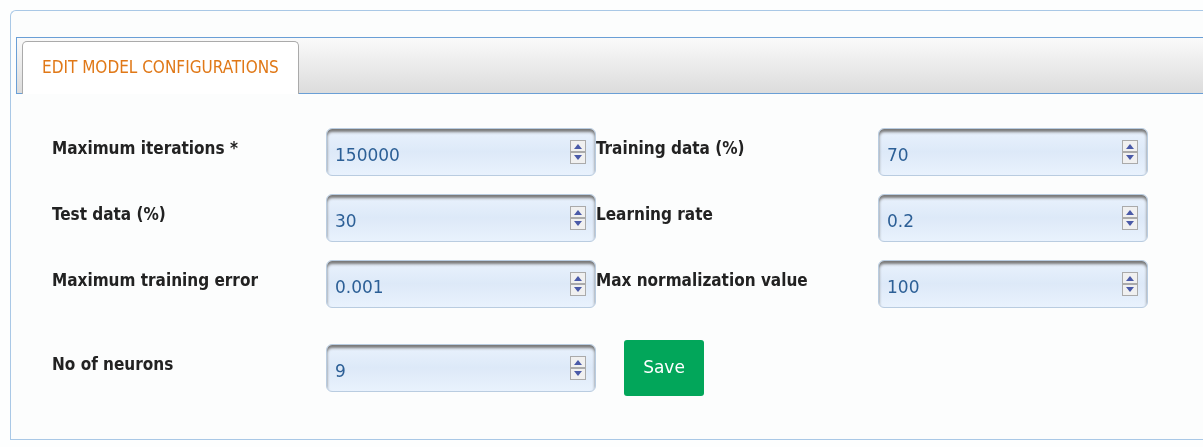  Describe the element at coordinates (155, 281) in the screenshot. I see `field-label: Maximum training error` at that location.